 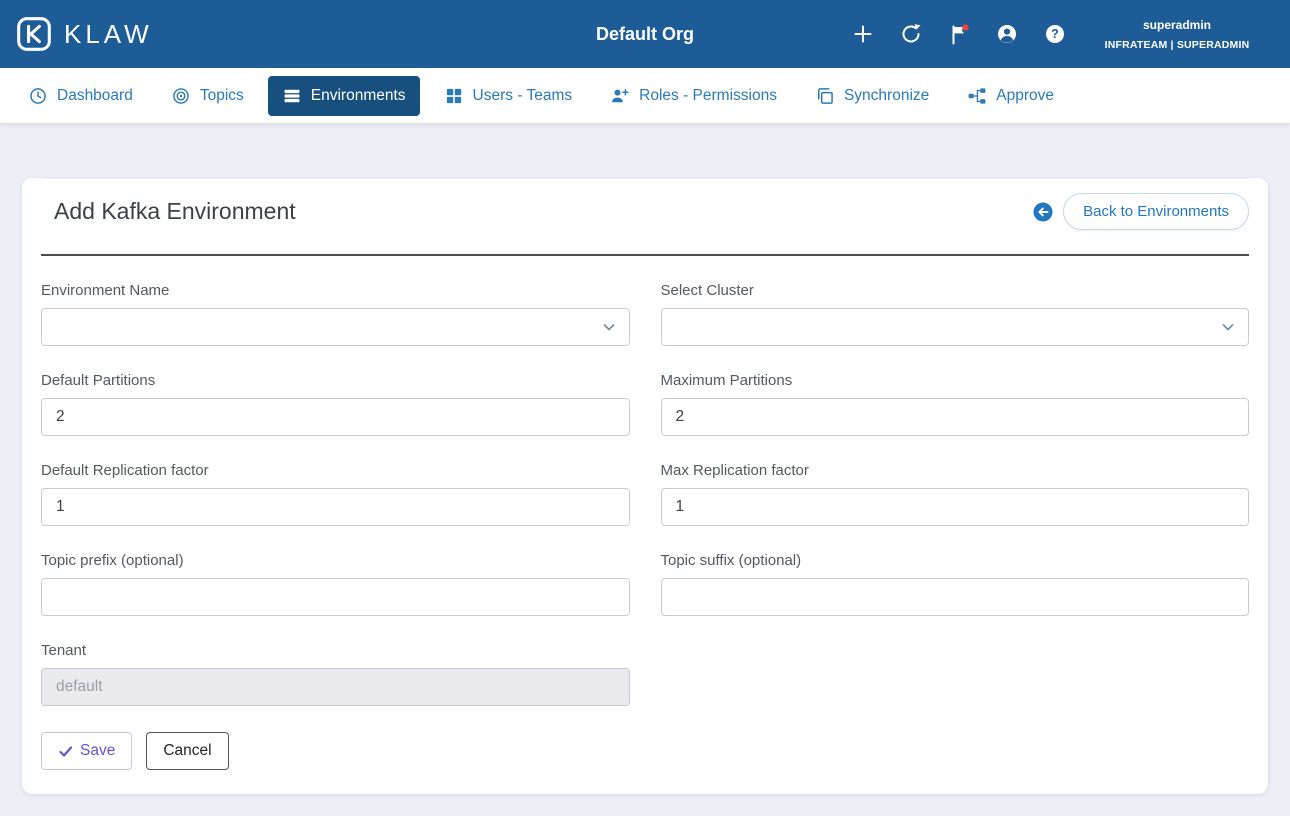 I want to click on profile-button, so click(x=1007, y=34).